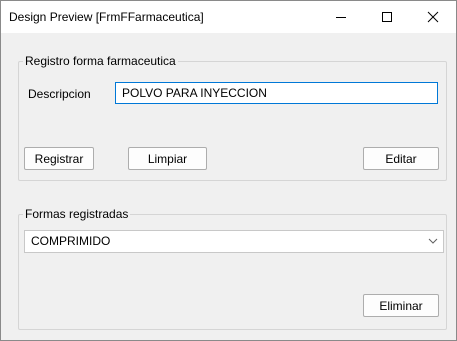  Describe the element at coordinates (167, 158) in the screenshot. I see `limpiar-button: Limpiar` at that location.